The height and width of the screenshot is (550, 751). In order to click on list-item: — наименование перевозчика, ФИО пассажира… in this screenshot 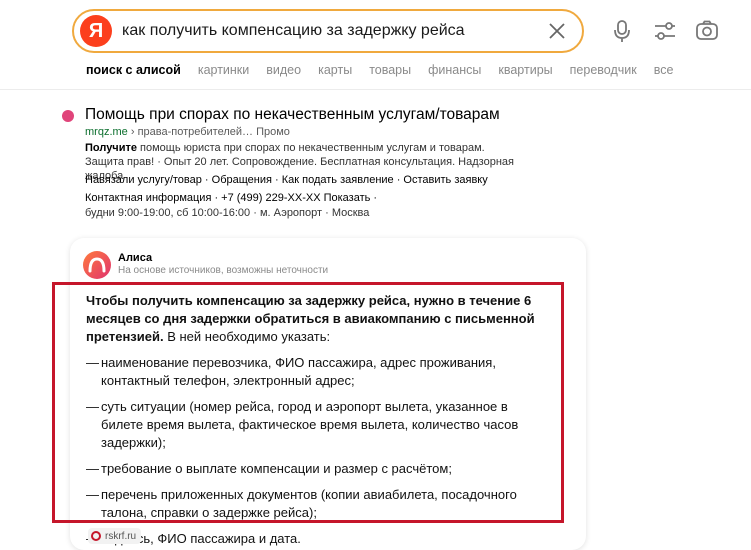, I will do `click(316, 372)`.